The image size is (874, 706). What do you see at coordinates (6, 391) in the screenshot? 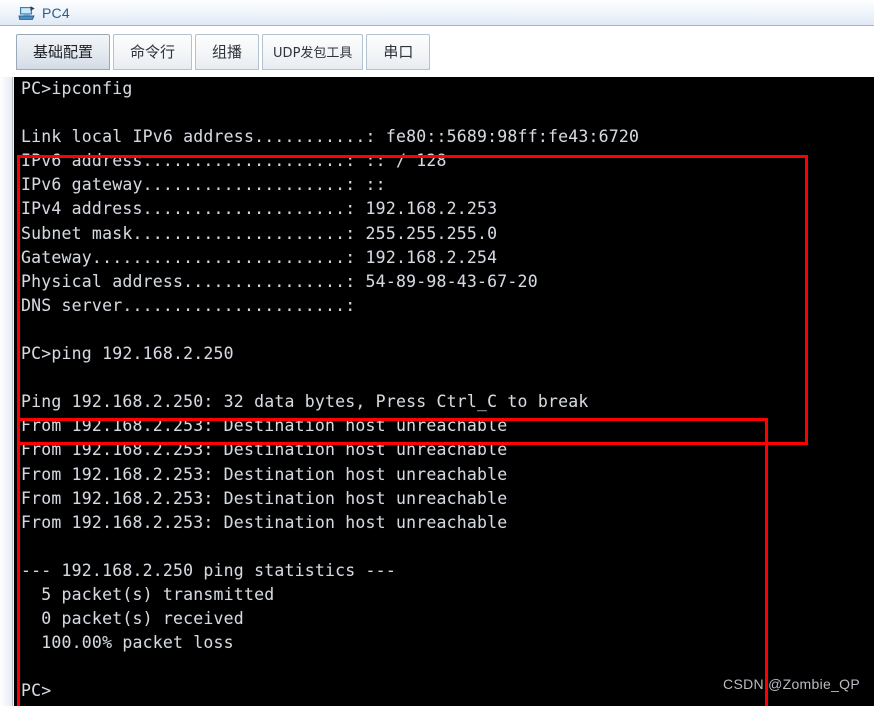
I see `terminal-left-gutter` at bounding box center [6, 391].